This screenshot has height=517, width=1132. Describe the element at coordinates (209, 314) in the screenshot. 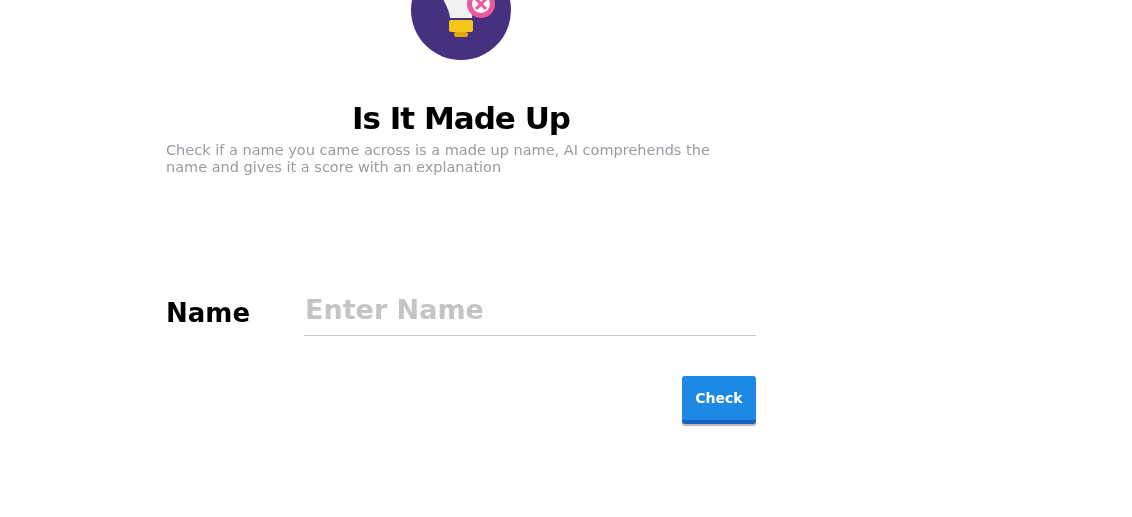

I see `name-label: Name` at that location.